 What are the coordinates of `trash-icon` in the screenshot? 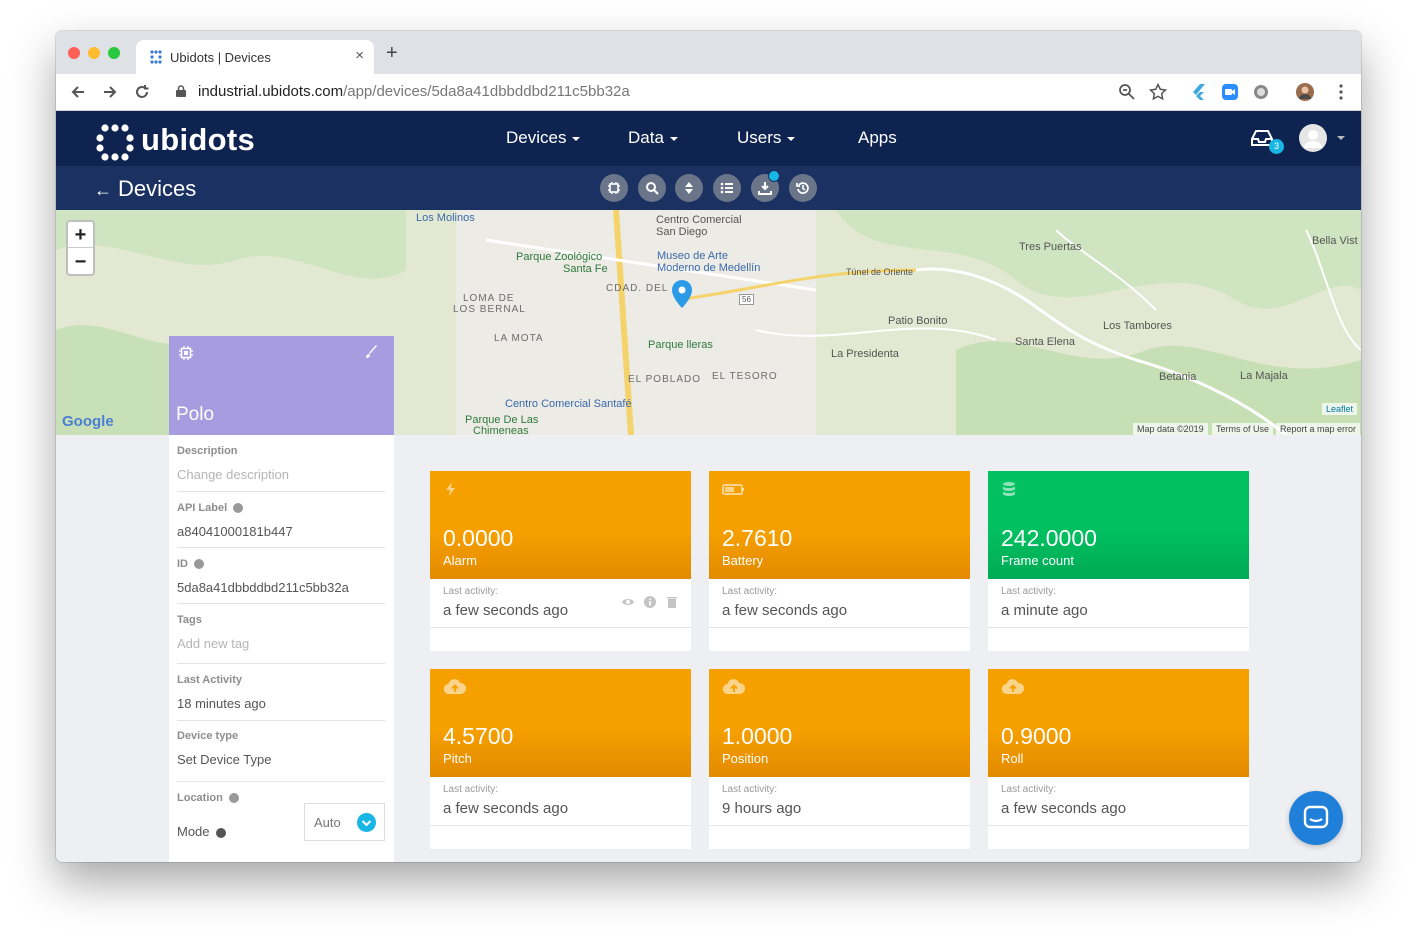 It's located at (672, 602).